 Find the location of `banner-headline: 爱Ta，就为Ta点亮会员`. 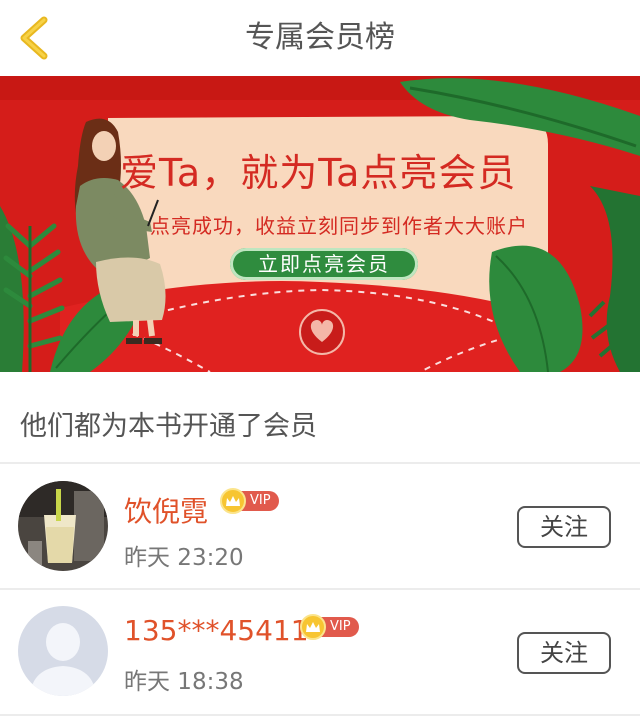

banner-headline: 爱Ta，就为Ta点亮会员 is located at coordinates (318, 173).